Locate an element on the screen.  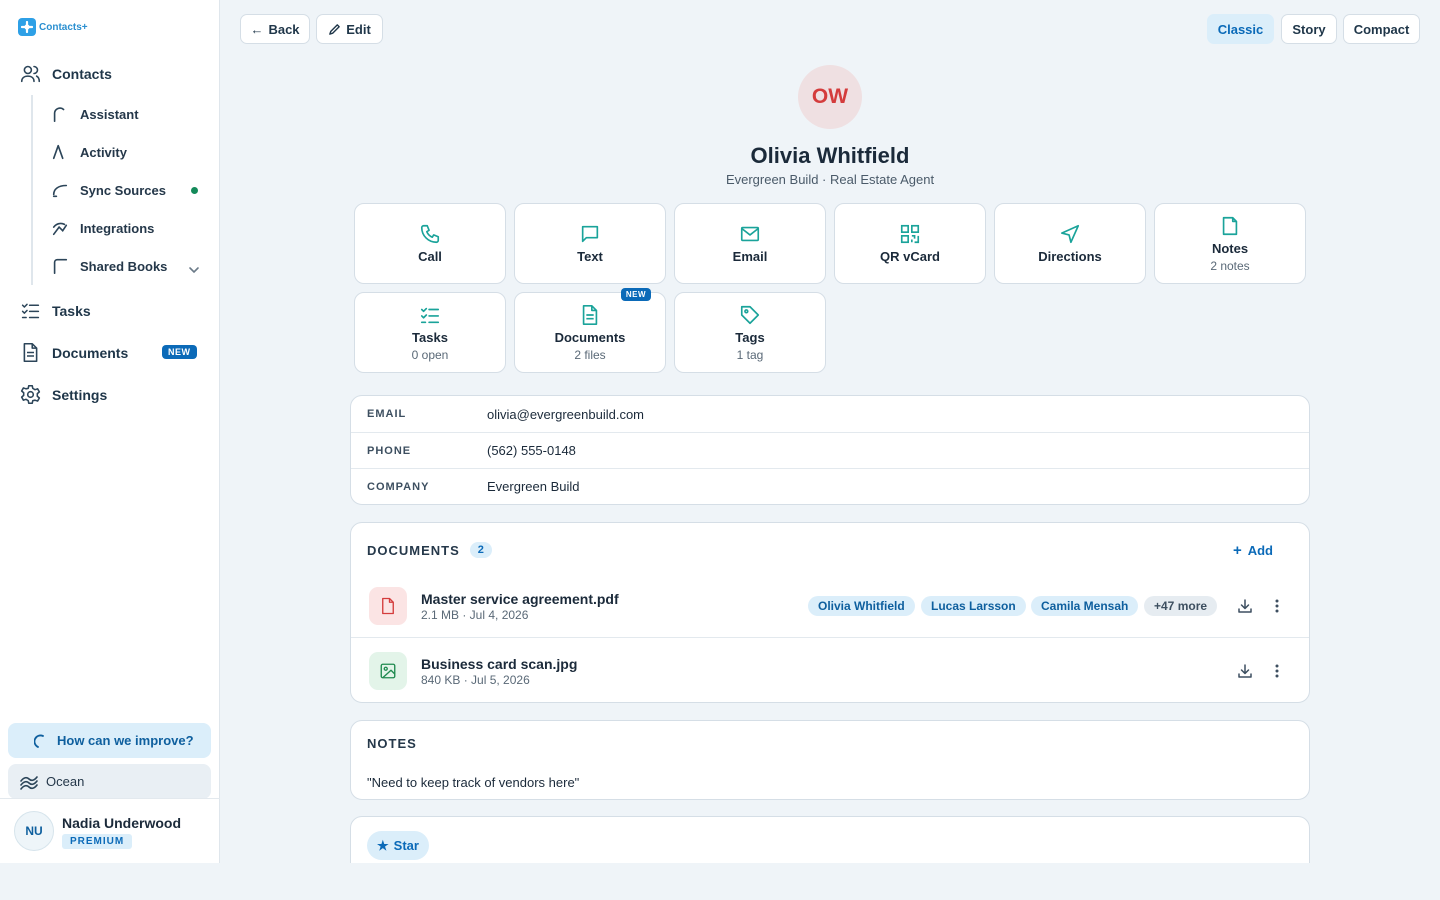
tile-label: Directions is located at coordinates (1070, 256).